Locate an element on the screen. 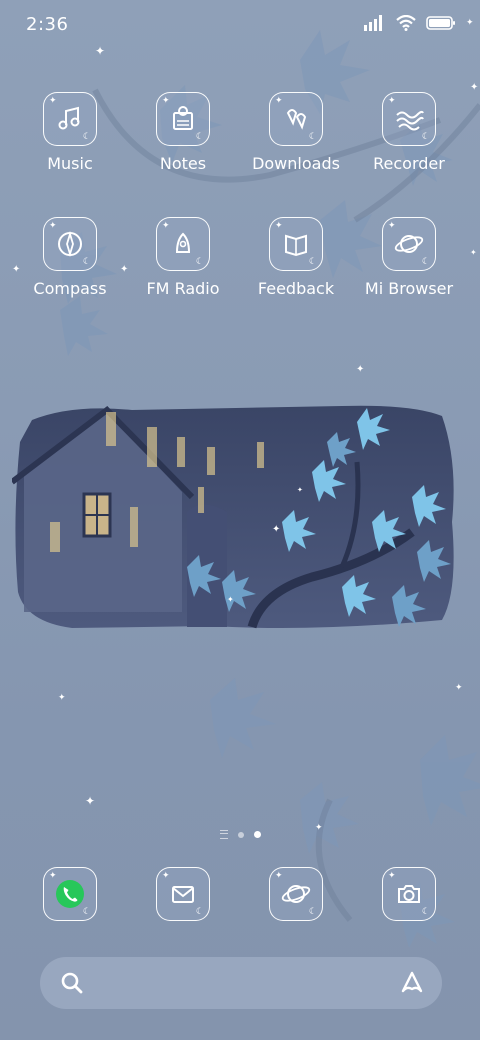 This screenshot has height=1040, width=480. dock-phone: ✦ ☾ is located at coordinates (70, 894).